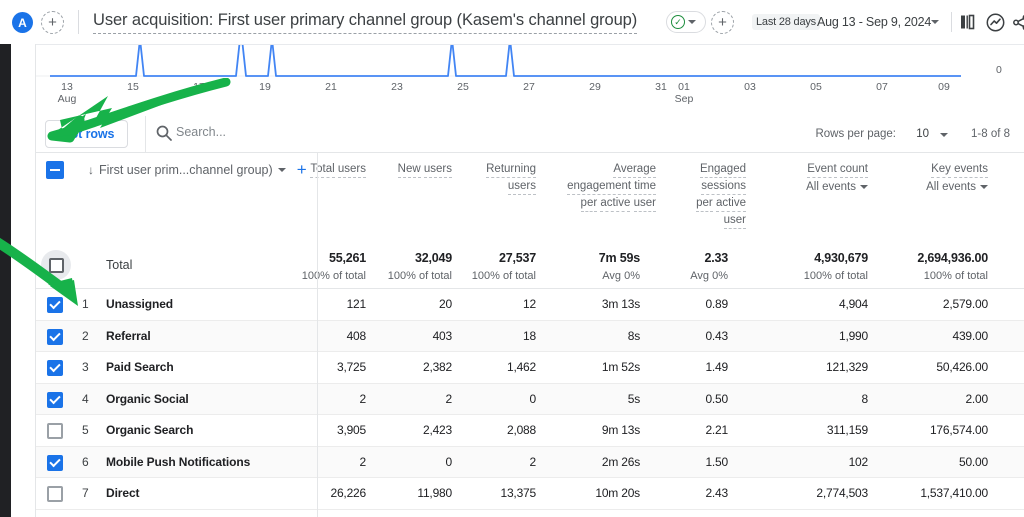 The width and height of the screenshot is (1024, 517). Describe the element at coordinates (847, 367) in the screenshot. I see `table-cell: 121,329` at that location.